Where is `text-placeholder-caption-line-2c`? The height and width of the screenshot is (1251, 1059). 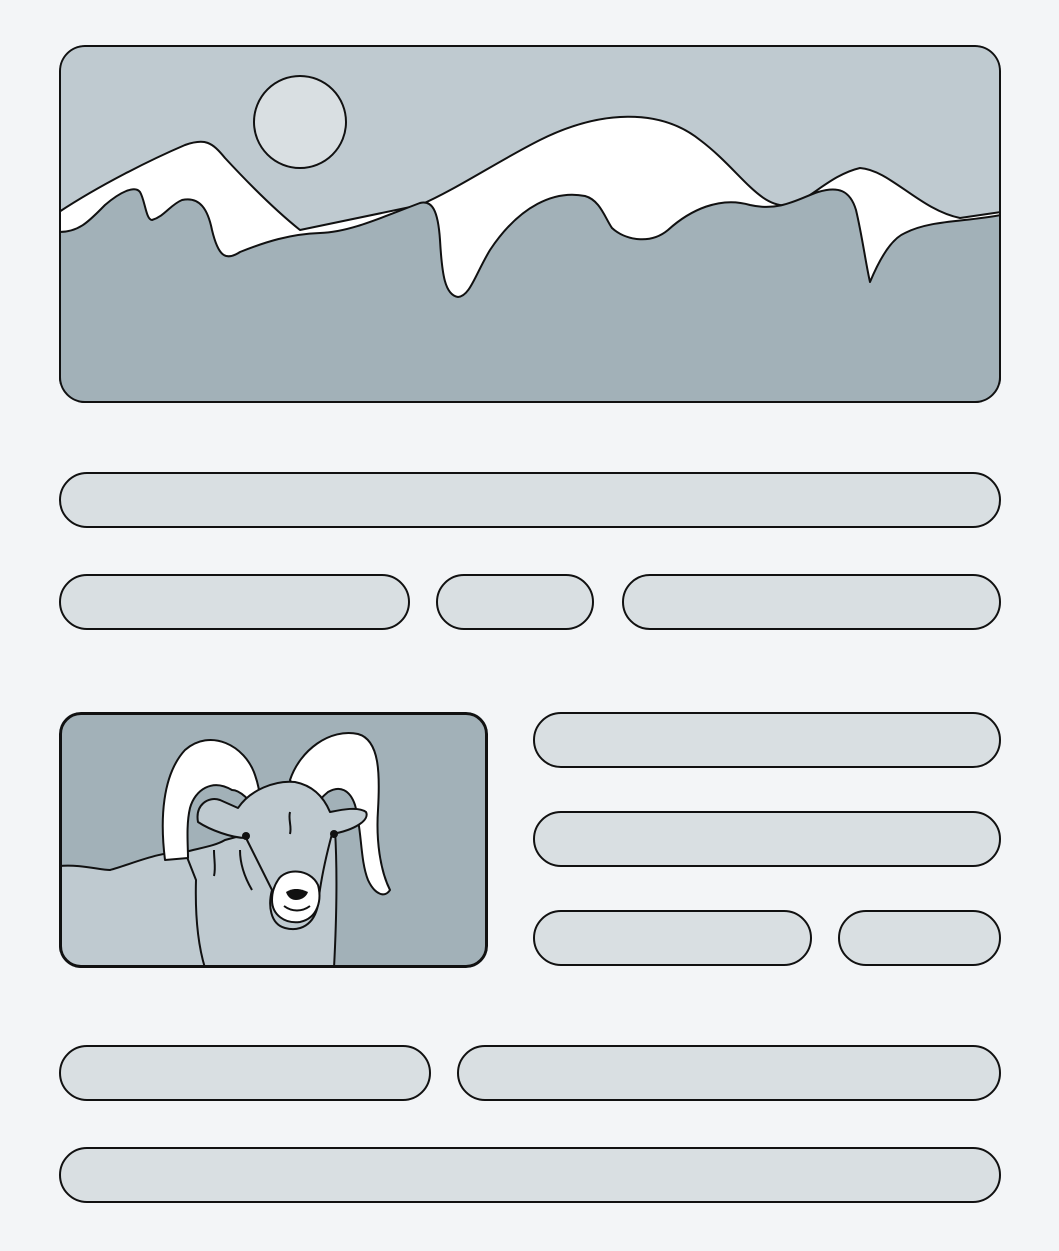 text-placeholder-caption-line-2c is located at coordinates (811, 602).